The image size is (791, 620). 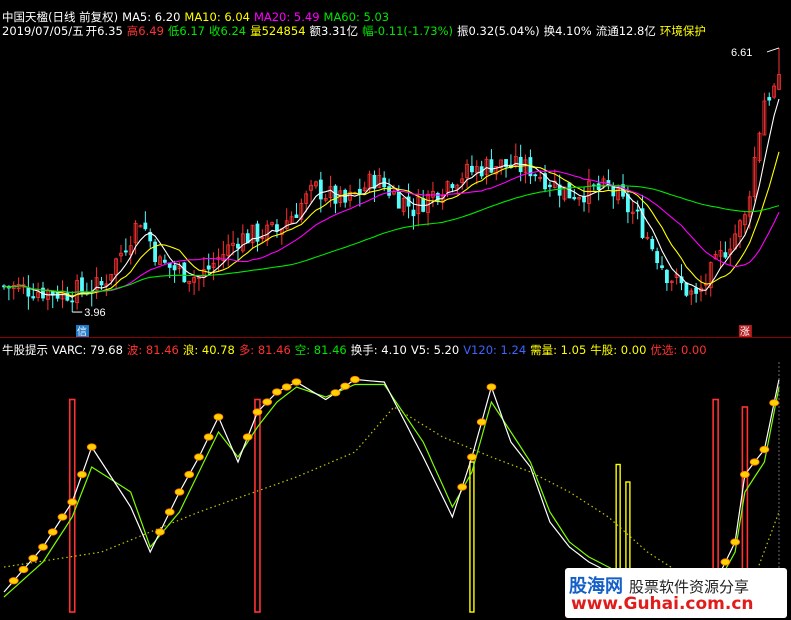 I want to click on niugu-value: 牛股: 0.00, so click(x=618, y=350).